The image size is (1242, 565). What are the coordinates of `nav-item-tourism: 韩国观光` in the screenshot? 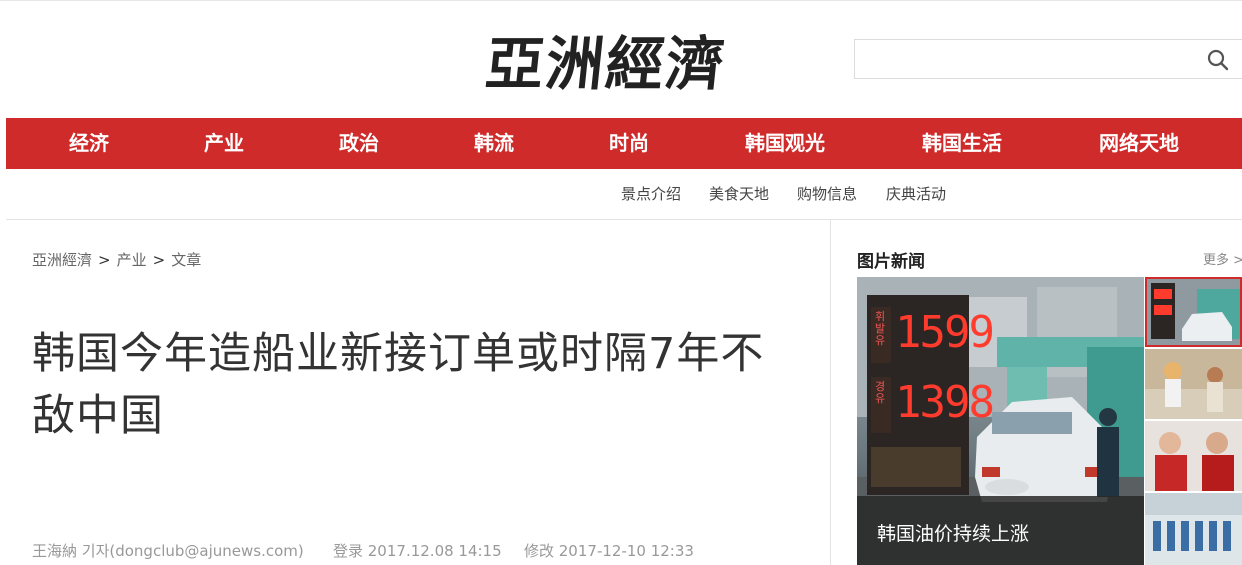 It's located at (785, 143).